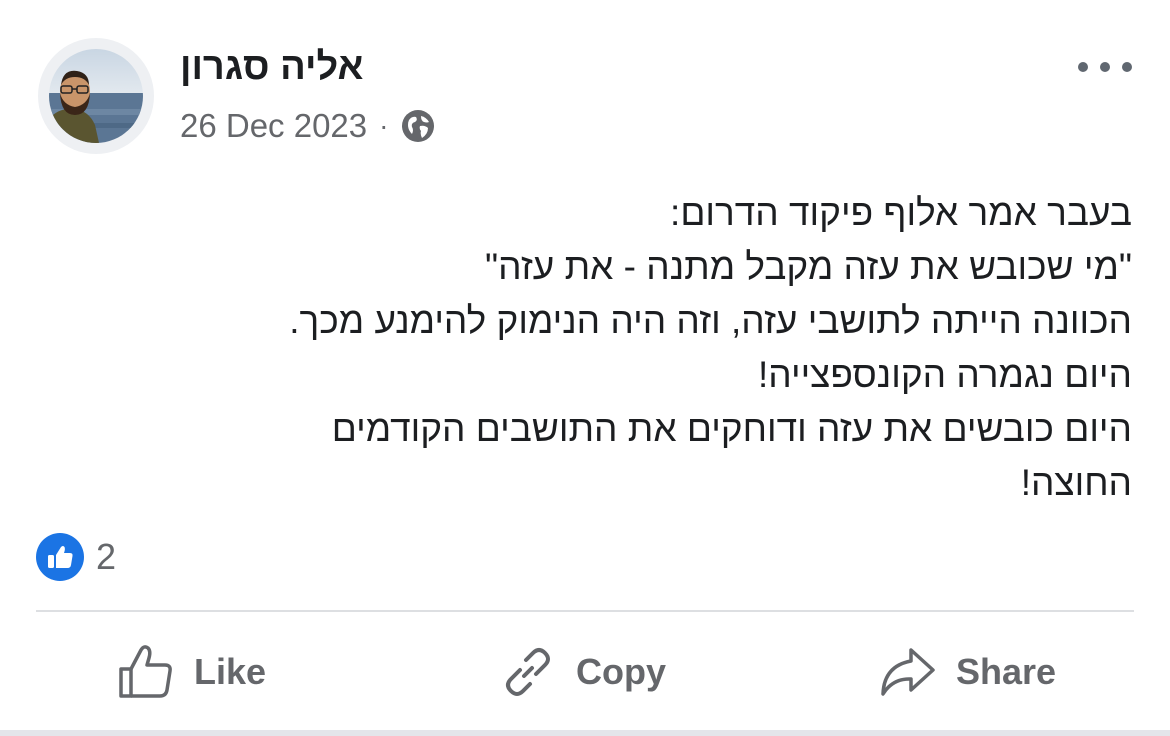  What do you see at coordinates (901, 212) in the screenshot?
I see `post-text-line: בעבר אמר אלוף פיקוד הדרום:` at bounding box center [901, 212].